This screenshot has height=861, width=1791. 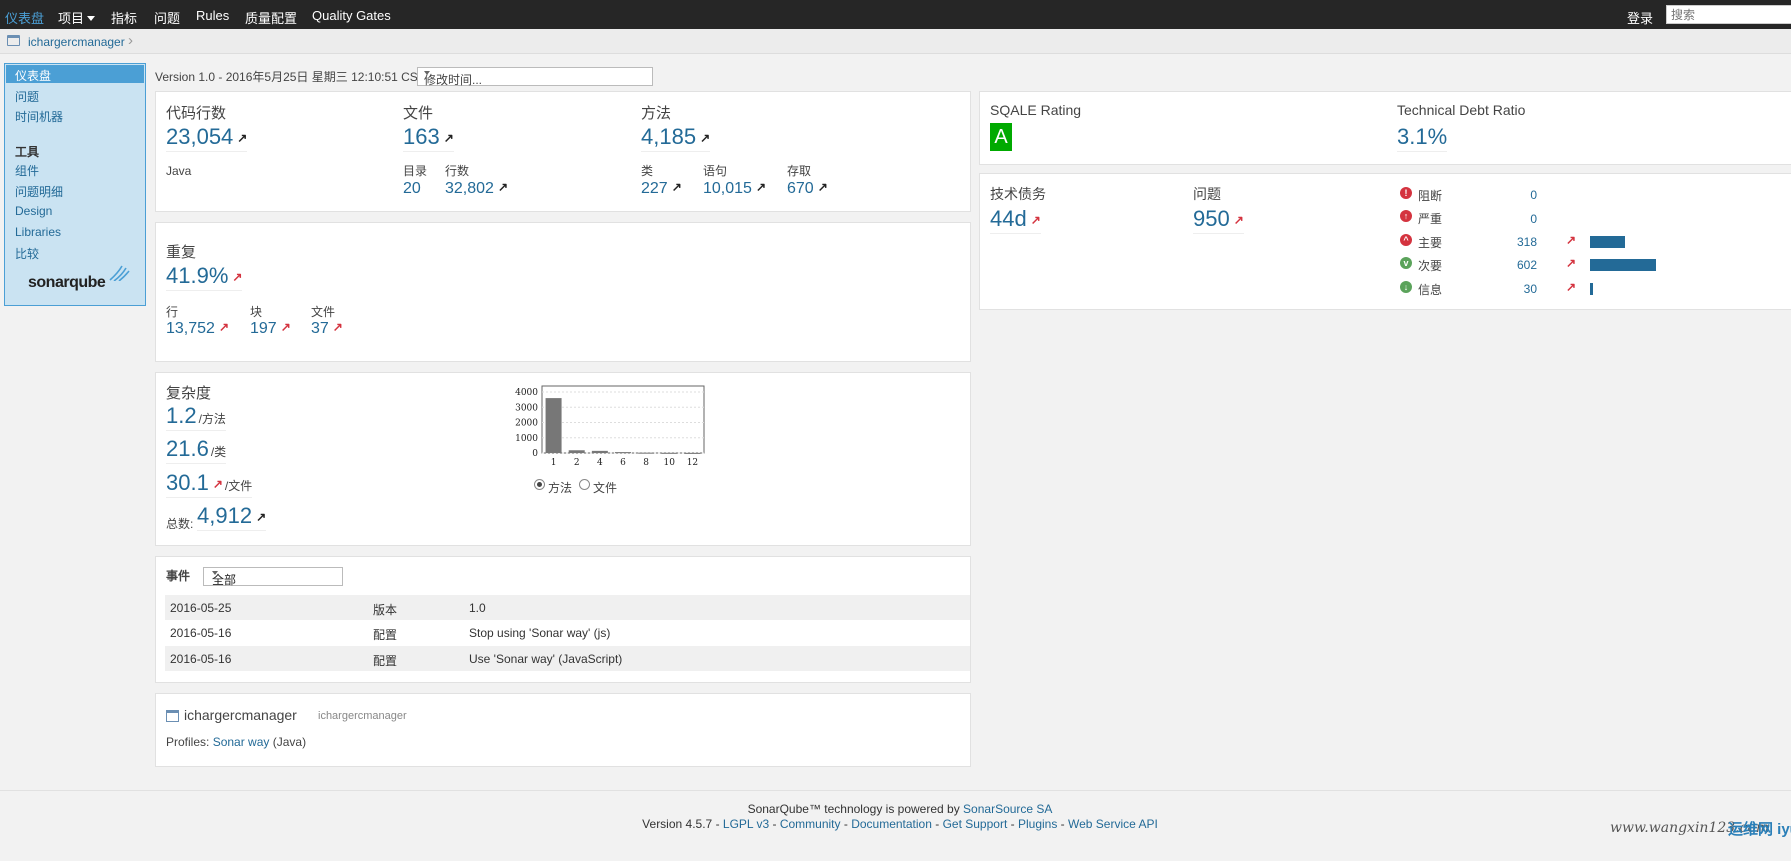 I want to click on breadcrumb-project: ichargercmanager, so click(x=76, y=42).